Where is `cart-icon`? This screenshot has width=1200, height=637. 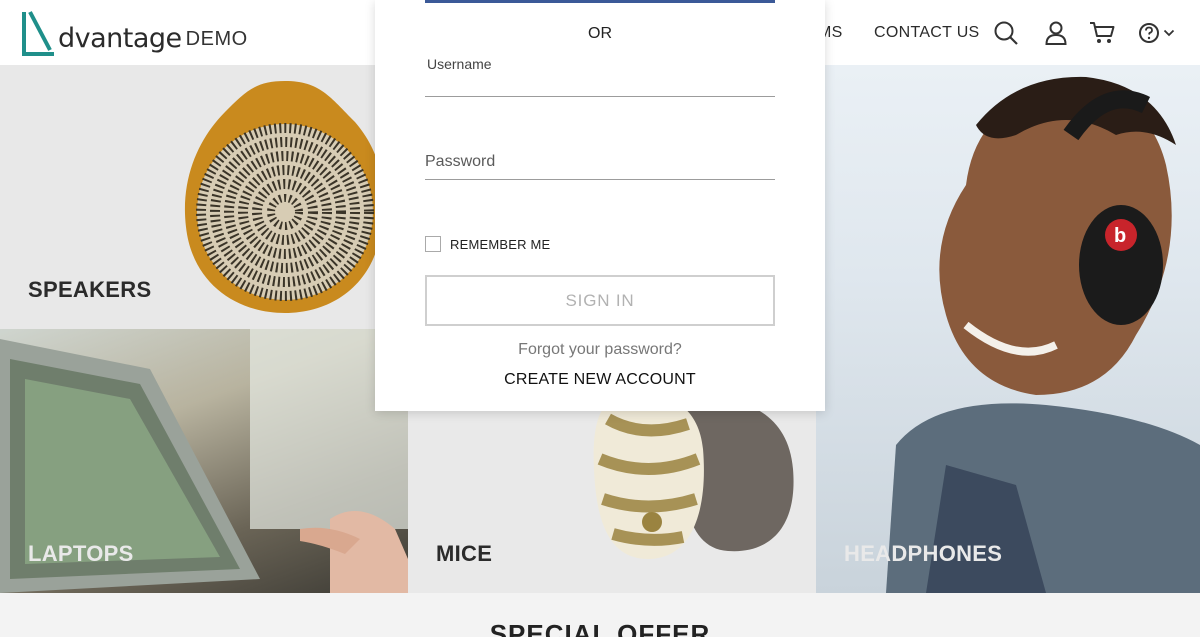 cart-icon is located at coordinates (1102, 33).